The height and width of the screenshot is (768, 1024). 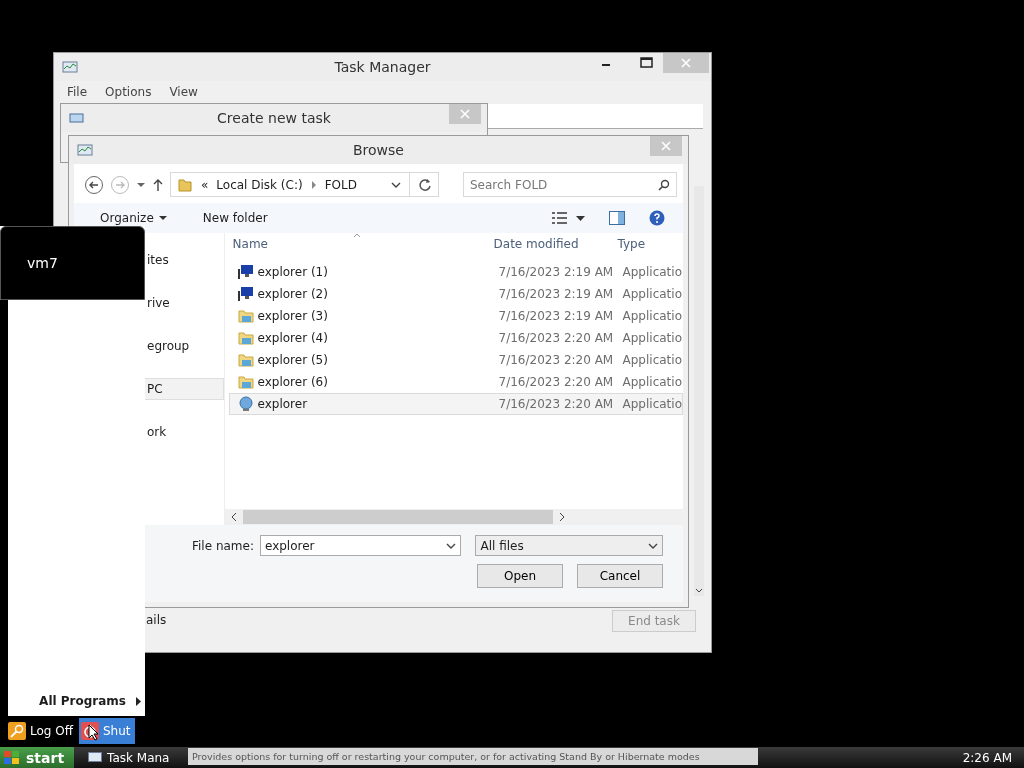 I want to click on user-name: vm7, so click(x=42, y=262).